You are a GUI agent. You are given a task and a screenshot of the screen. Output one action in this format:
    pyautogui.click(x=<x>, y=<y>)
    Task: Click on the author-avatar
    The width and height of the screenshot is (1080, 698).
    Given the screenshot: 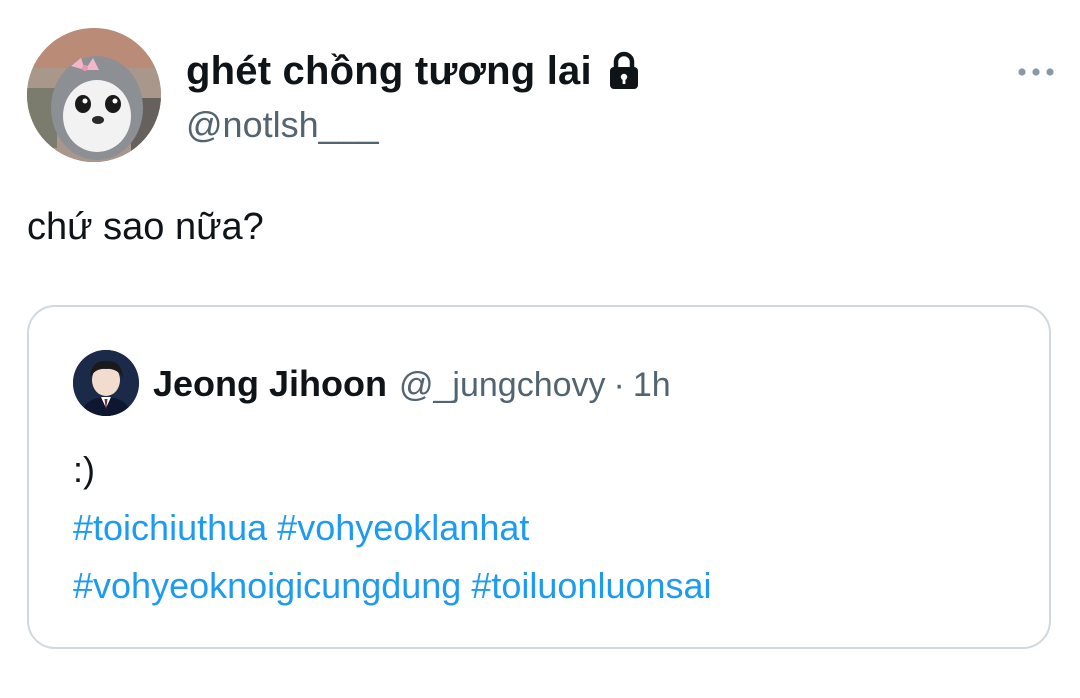 What is the action you would take?
    pyautogui.click(x=94, y=95)
    